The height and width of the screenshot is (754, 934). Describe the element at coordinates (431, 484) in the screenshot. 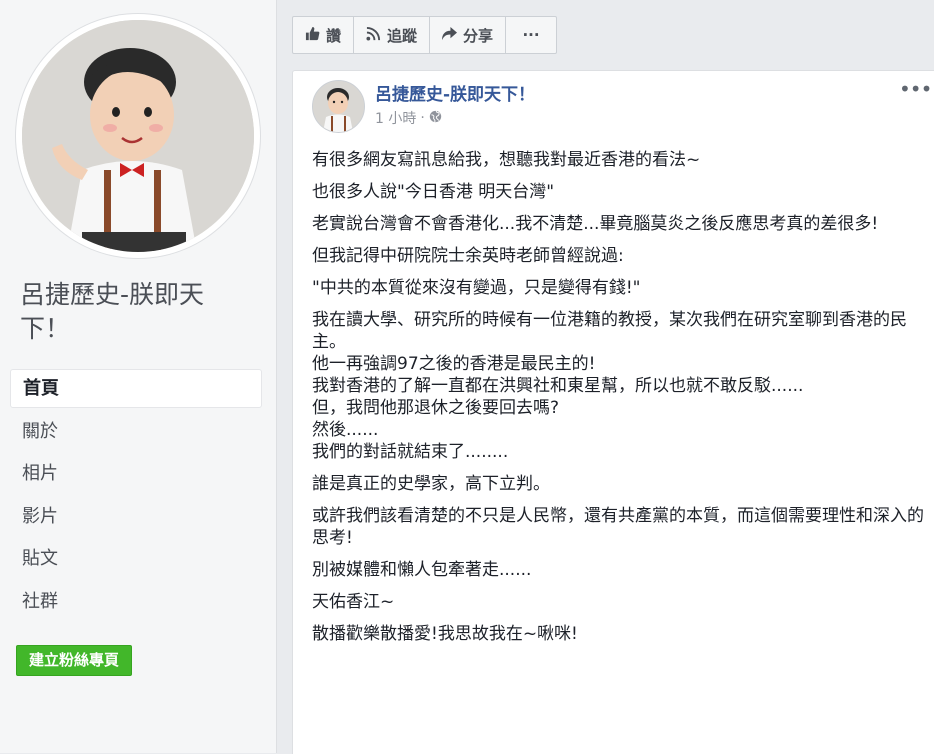

I see `post-paragraph: 誰是真正的史學家，高下立判。` at that location.